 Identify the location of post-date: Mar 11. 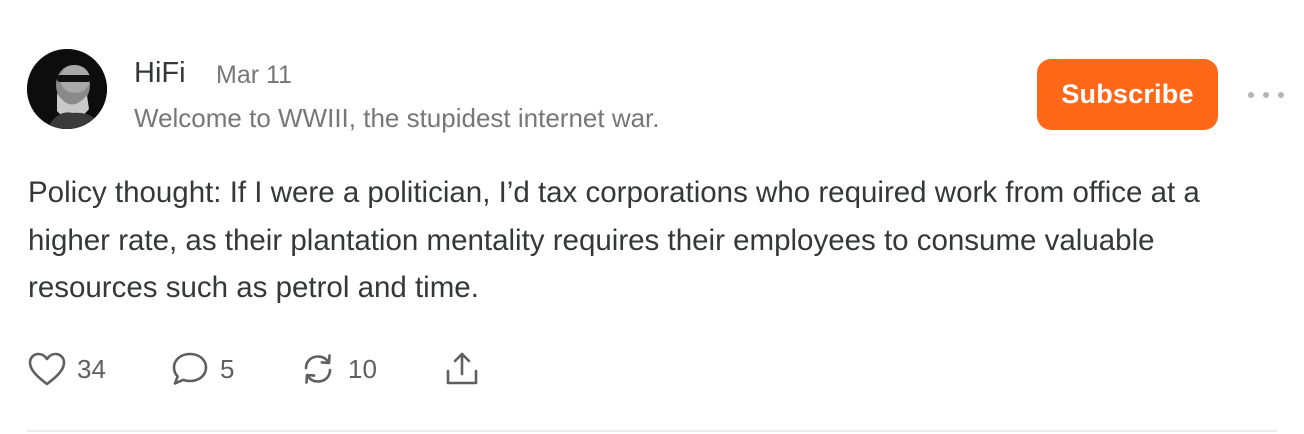
(254, 75).